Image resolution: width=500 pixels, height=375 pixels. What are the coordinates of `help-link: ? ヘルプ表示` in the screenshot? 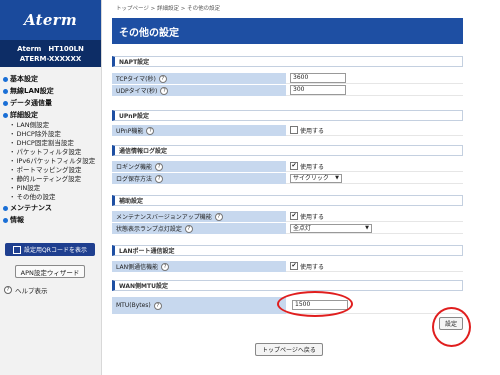 It's located at (26, 290).